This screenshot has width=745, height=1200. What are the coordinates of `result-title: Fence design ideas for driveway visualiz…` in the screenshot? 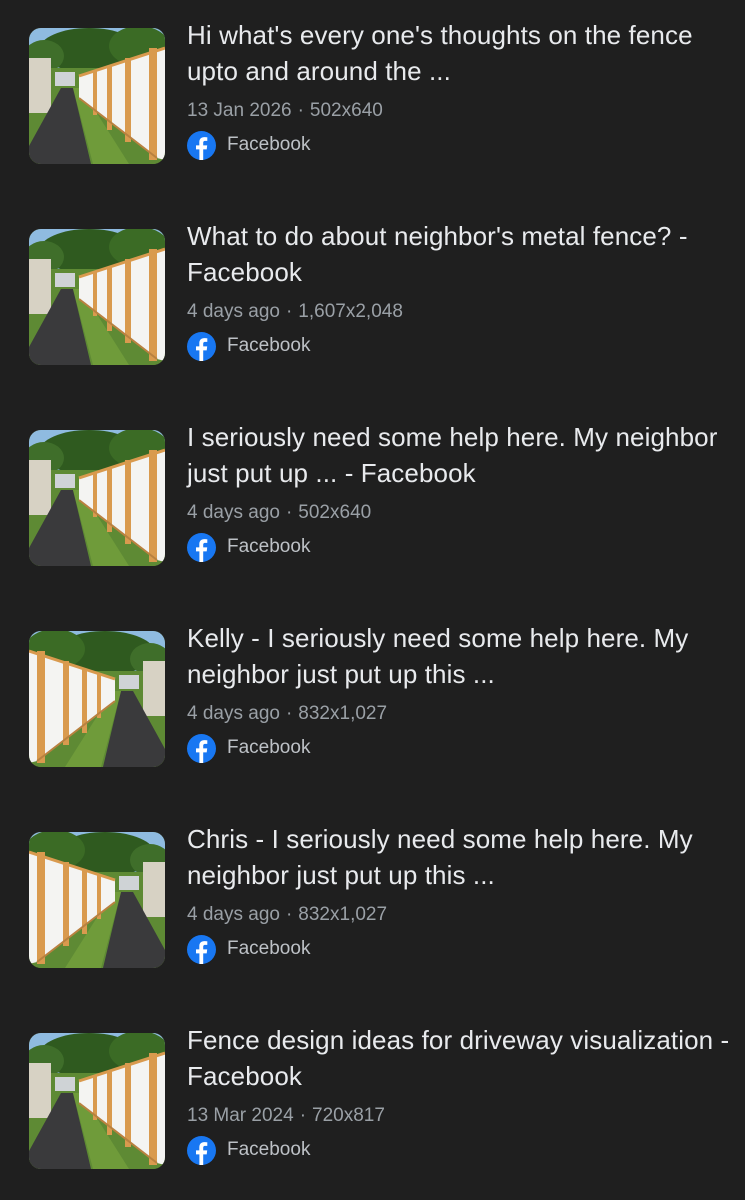 It's located at (459, 1058).